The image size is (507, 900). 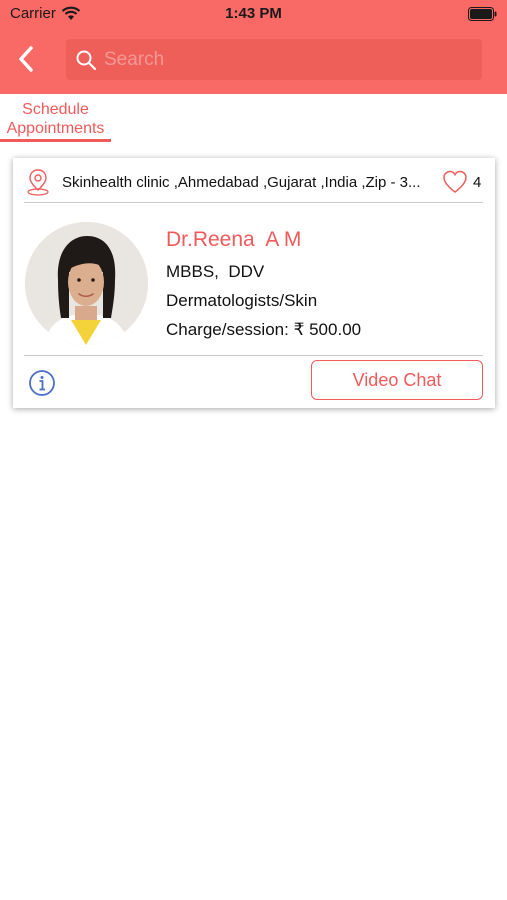 What do you see at coordinates (253, 202) in the screenshot?
I see `card-divider-top` at bounding box center [253, 202].